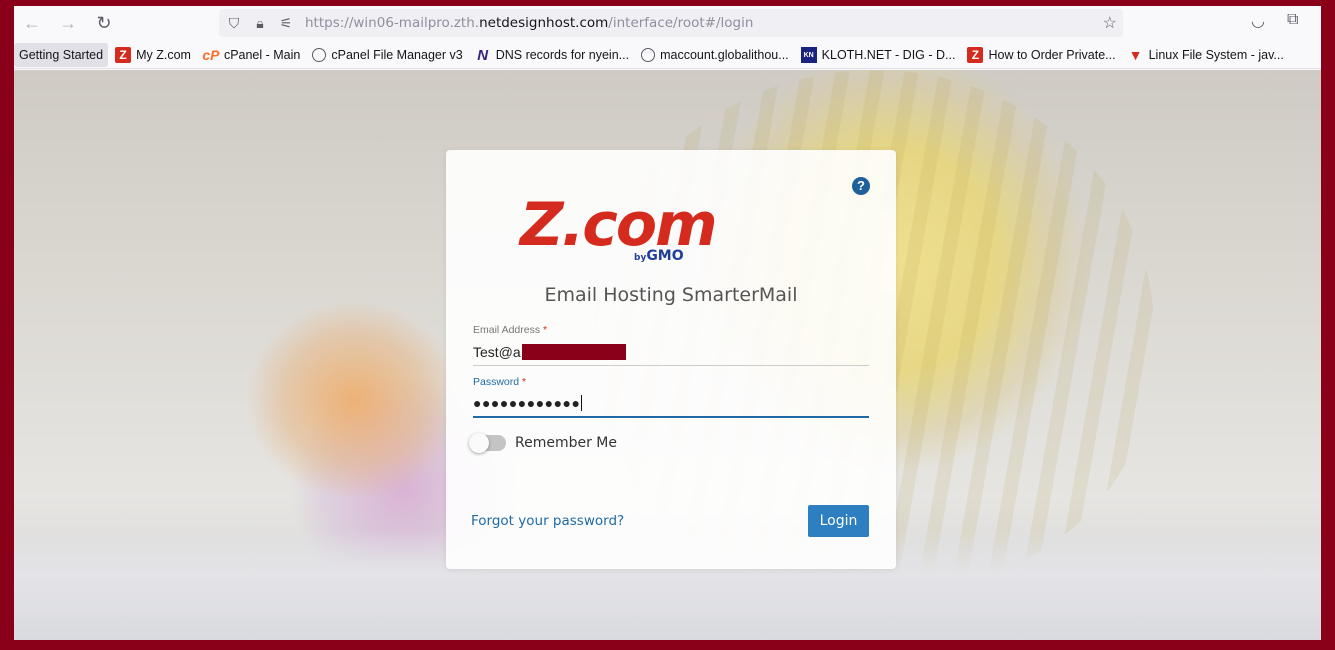 Image resolution: width=1335 pixels, height=650 pixels. Describe the element at coordinates (1110, 23) in the screenshot. I see `bookmark-star-icon: ☆` at that location.